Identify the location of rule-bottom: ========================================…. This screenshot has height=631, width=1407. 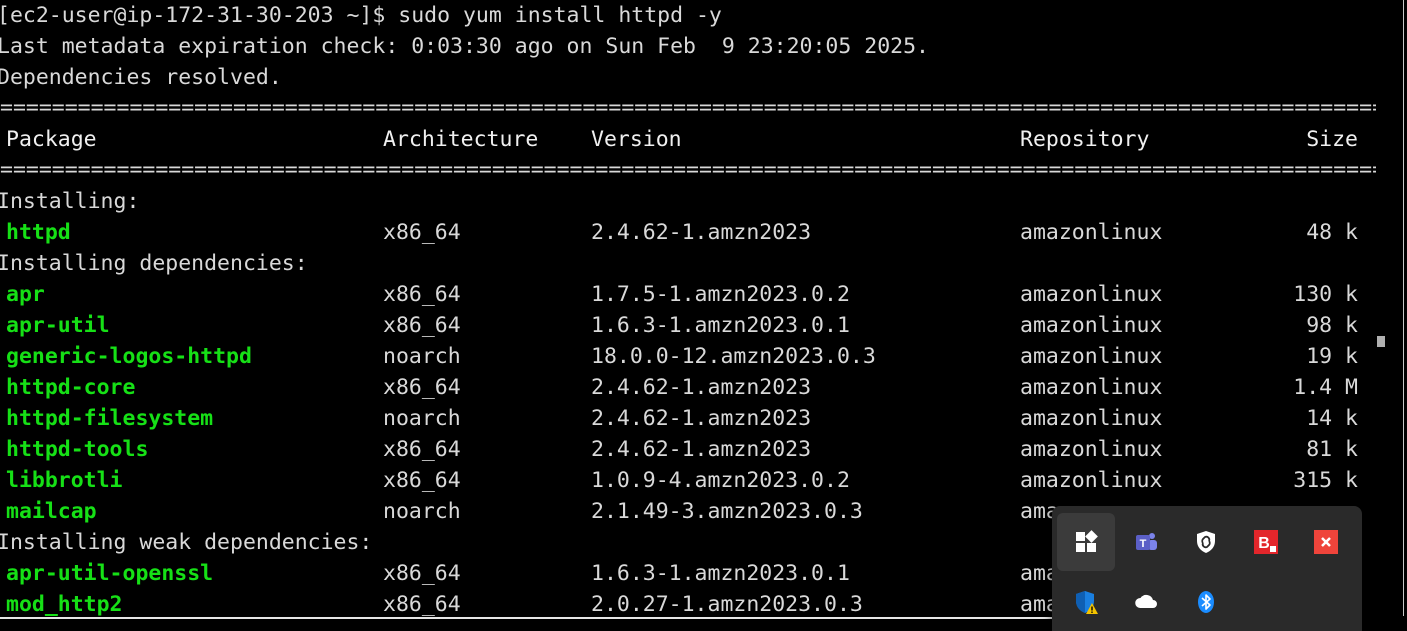
(688, 169).